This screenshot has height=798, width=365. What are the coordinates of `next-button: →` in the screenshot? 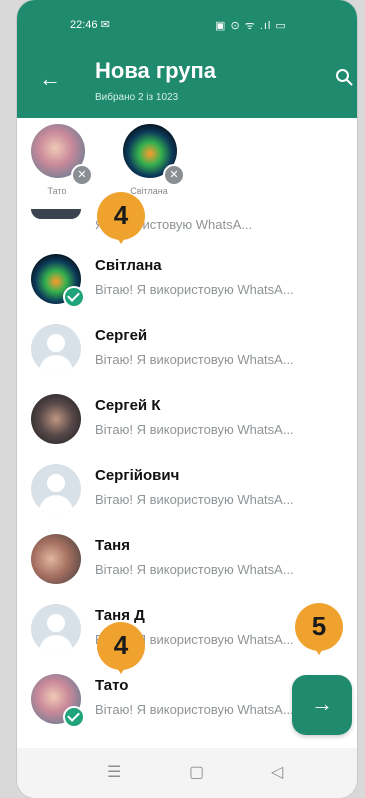 It's located at (322, 705).